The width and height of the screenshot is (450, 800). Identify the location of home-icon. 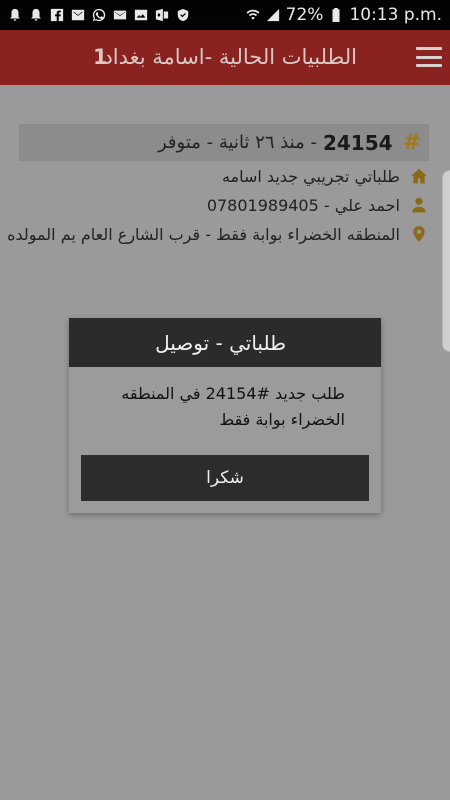
(419, 176).